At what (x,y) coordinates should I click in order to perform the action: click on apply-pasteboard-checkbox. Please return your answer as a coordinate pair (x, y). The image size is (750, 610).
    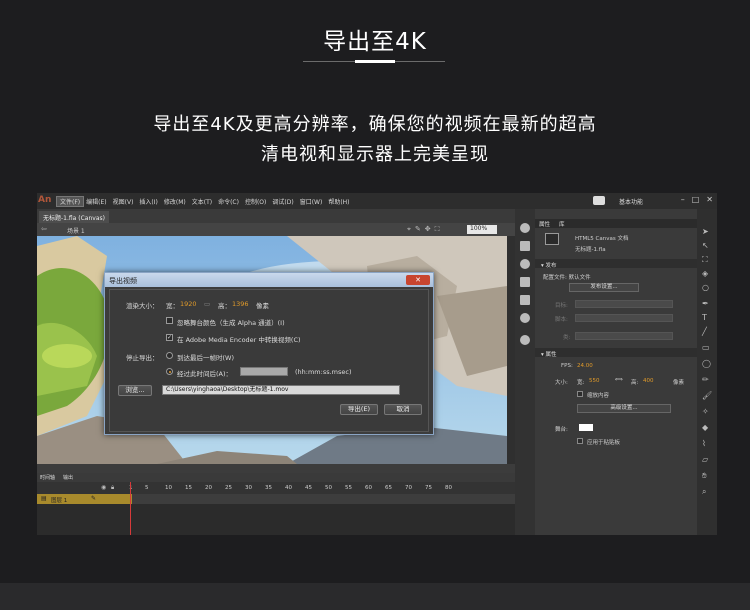
    Looking at the image, I should click on (580, 441).